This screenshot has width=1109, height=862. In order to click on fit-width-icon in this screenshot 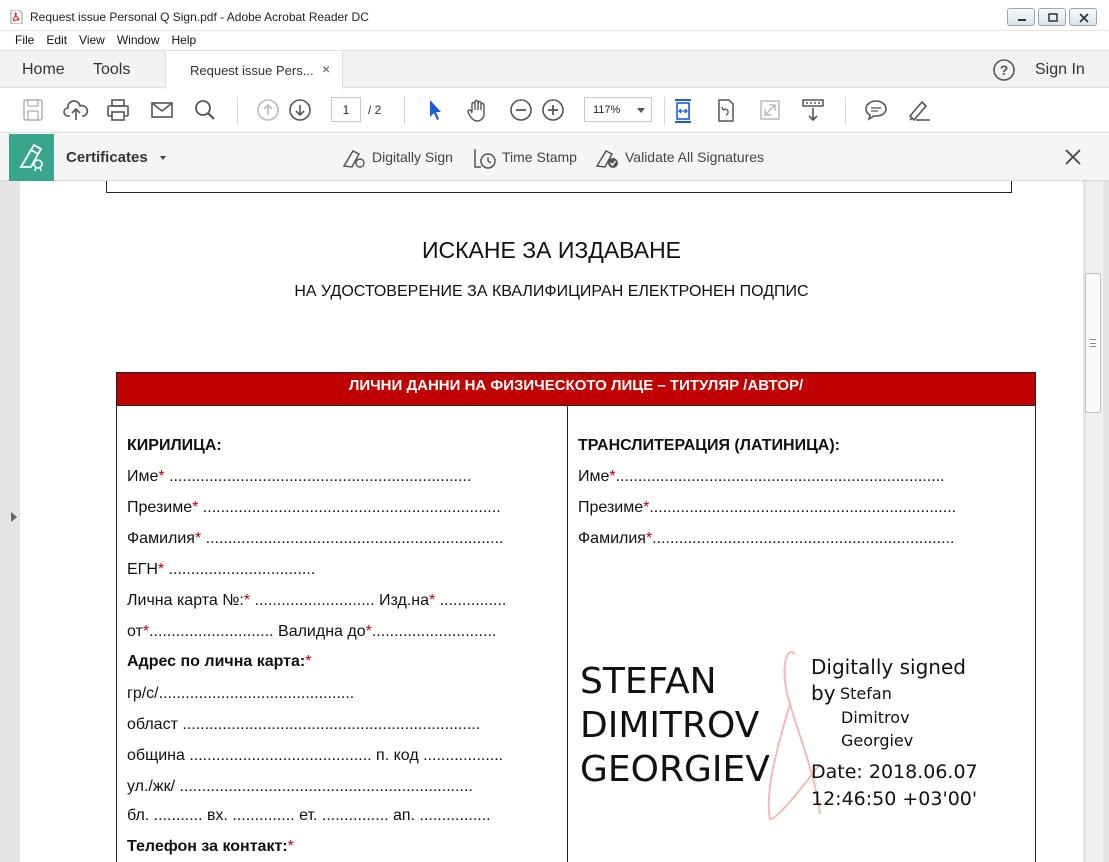, I will do `click(683, 111)`.